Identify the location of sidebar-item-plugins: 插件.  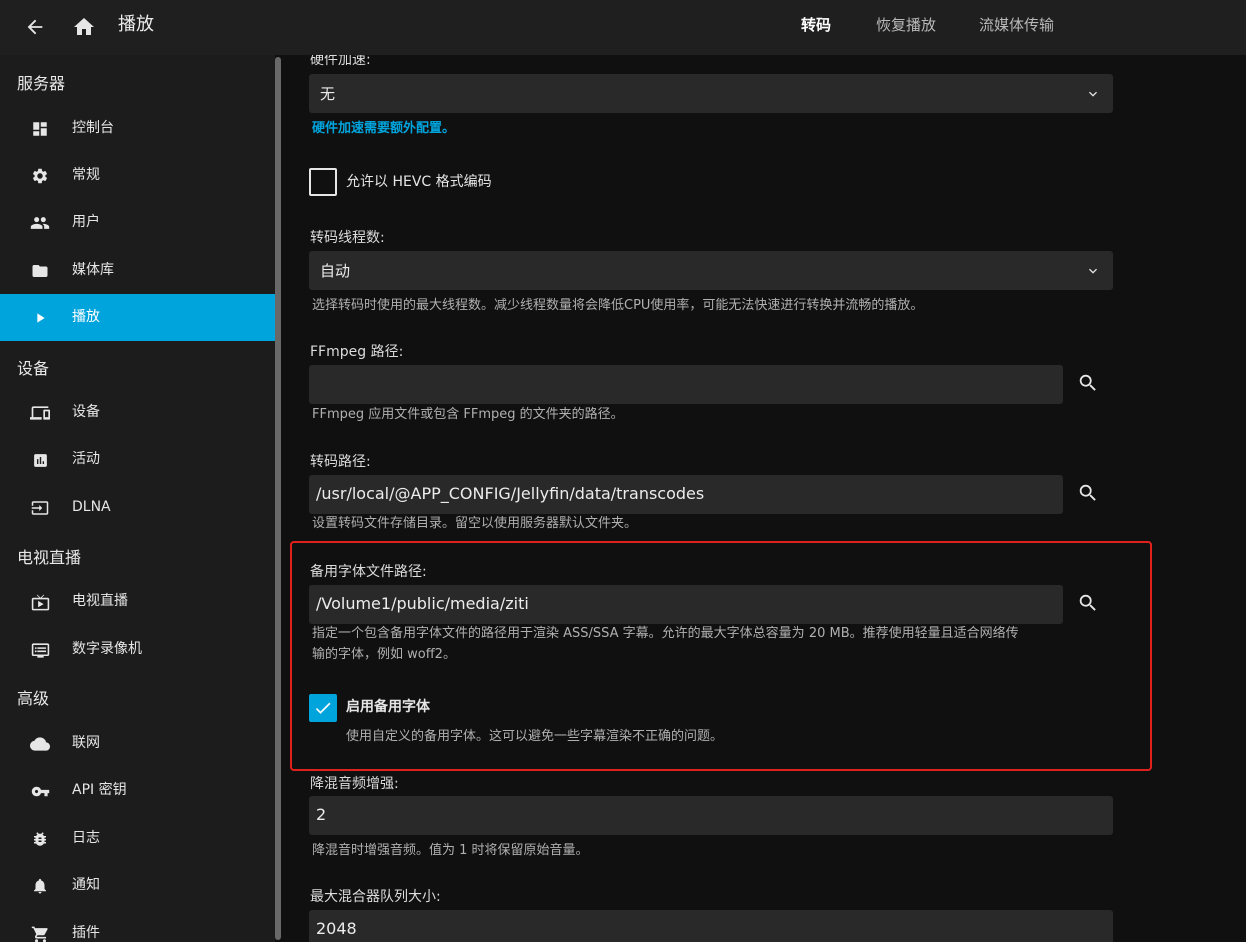
(137, 926).